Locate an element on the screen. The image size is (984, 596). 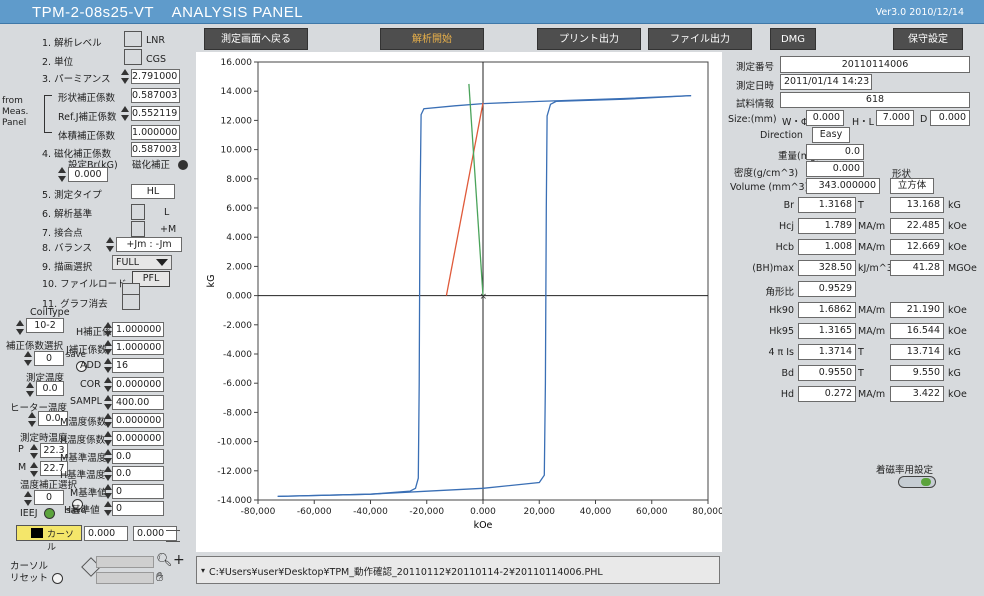
h-corr-stepper is located at coordinates (108, 329).